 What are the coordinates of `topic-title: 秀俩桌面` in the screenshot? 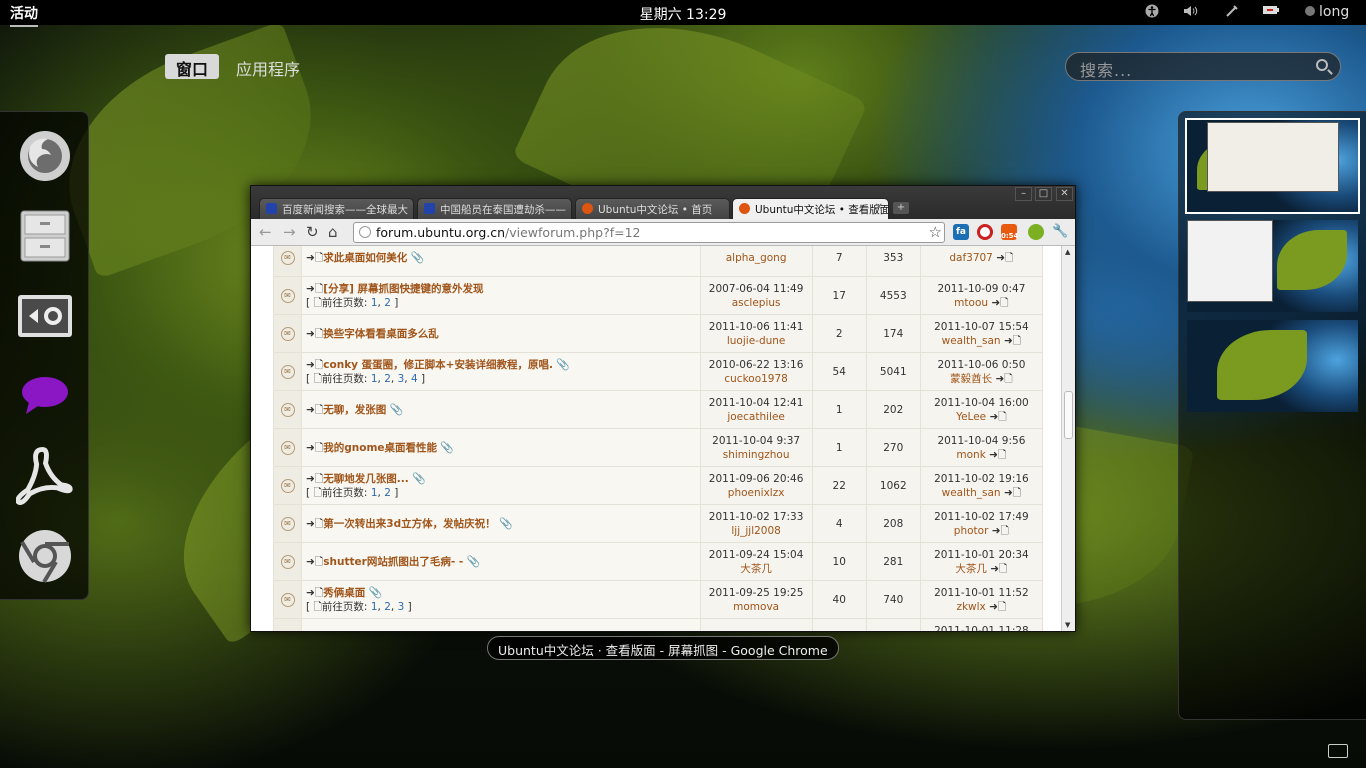 It's located at (344, 593).